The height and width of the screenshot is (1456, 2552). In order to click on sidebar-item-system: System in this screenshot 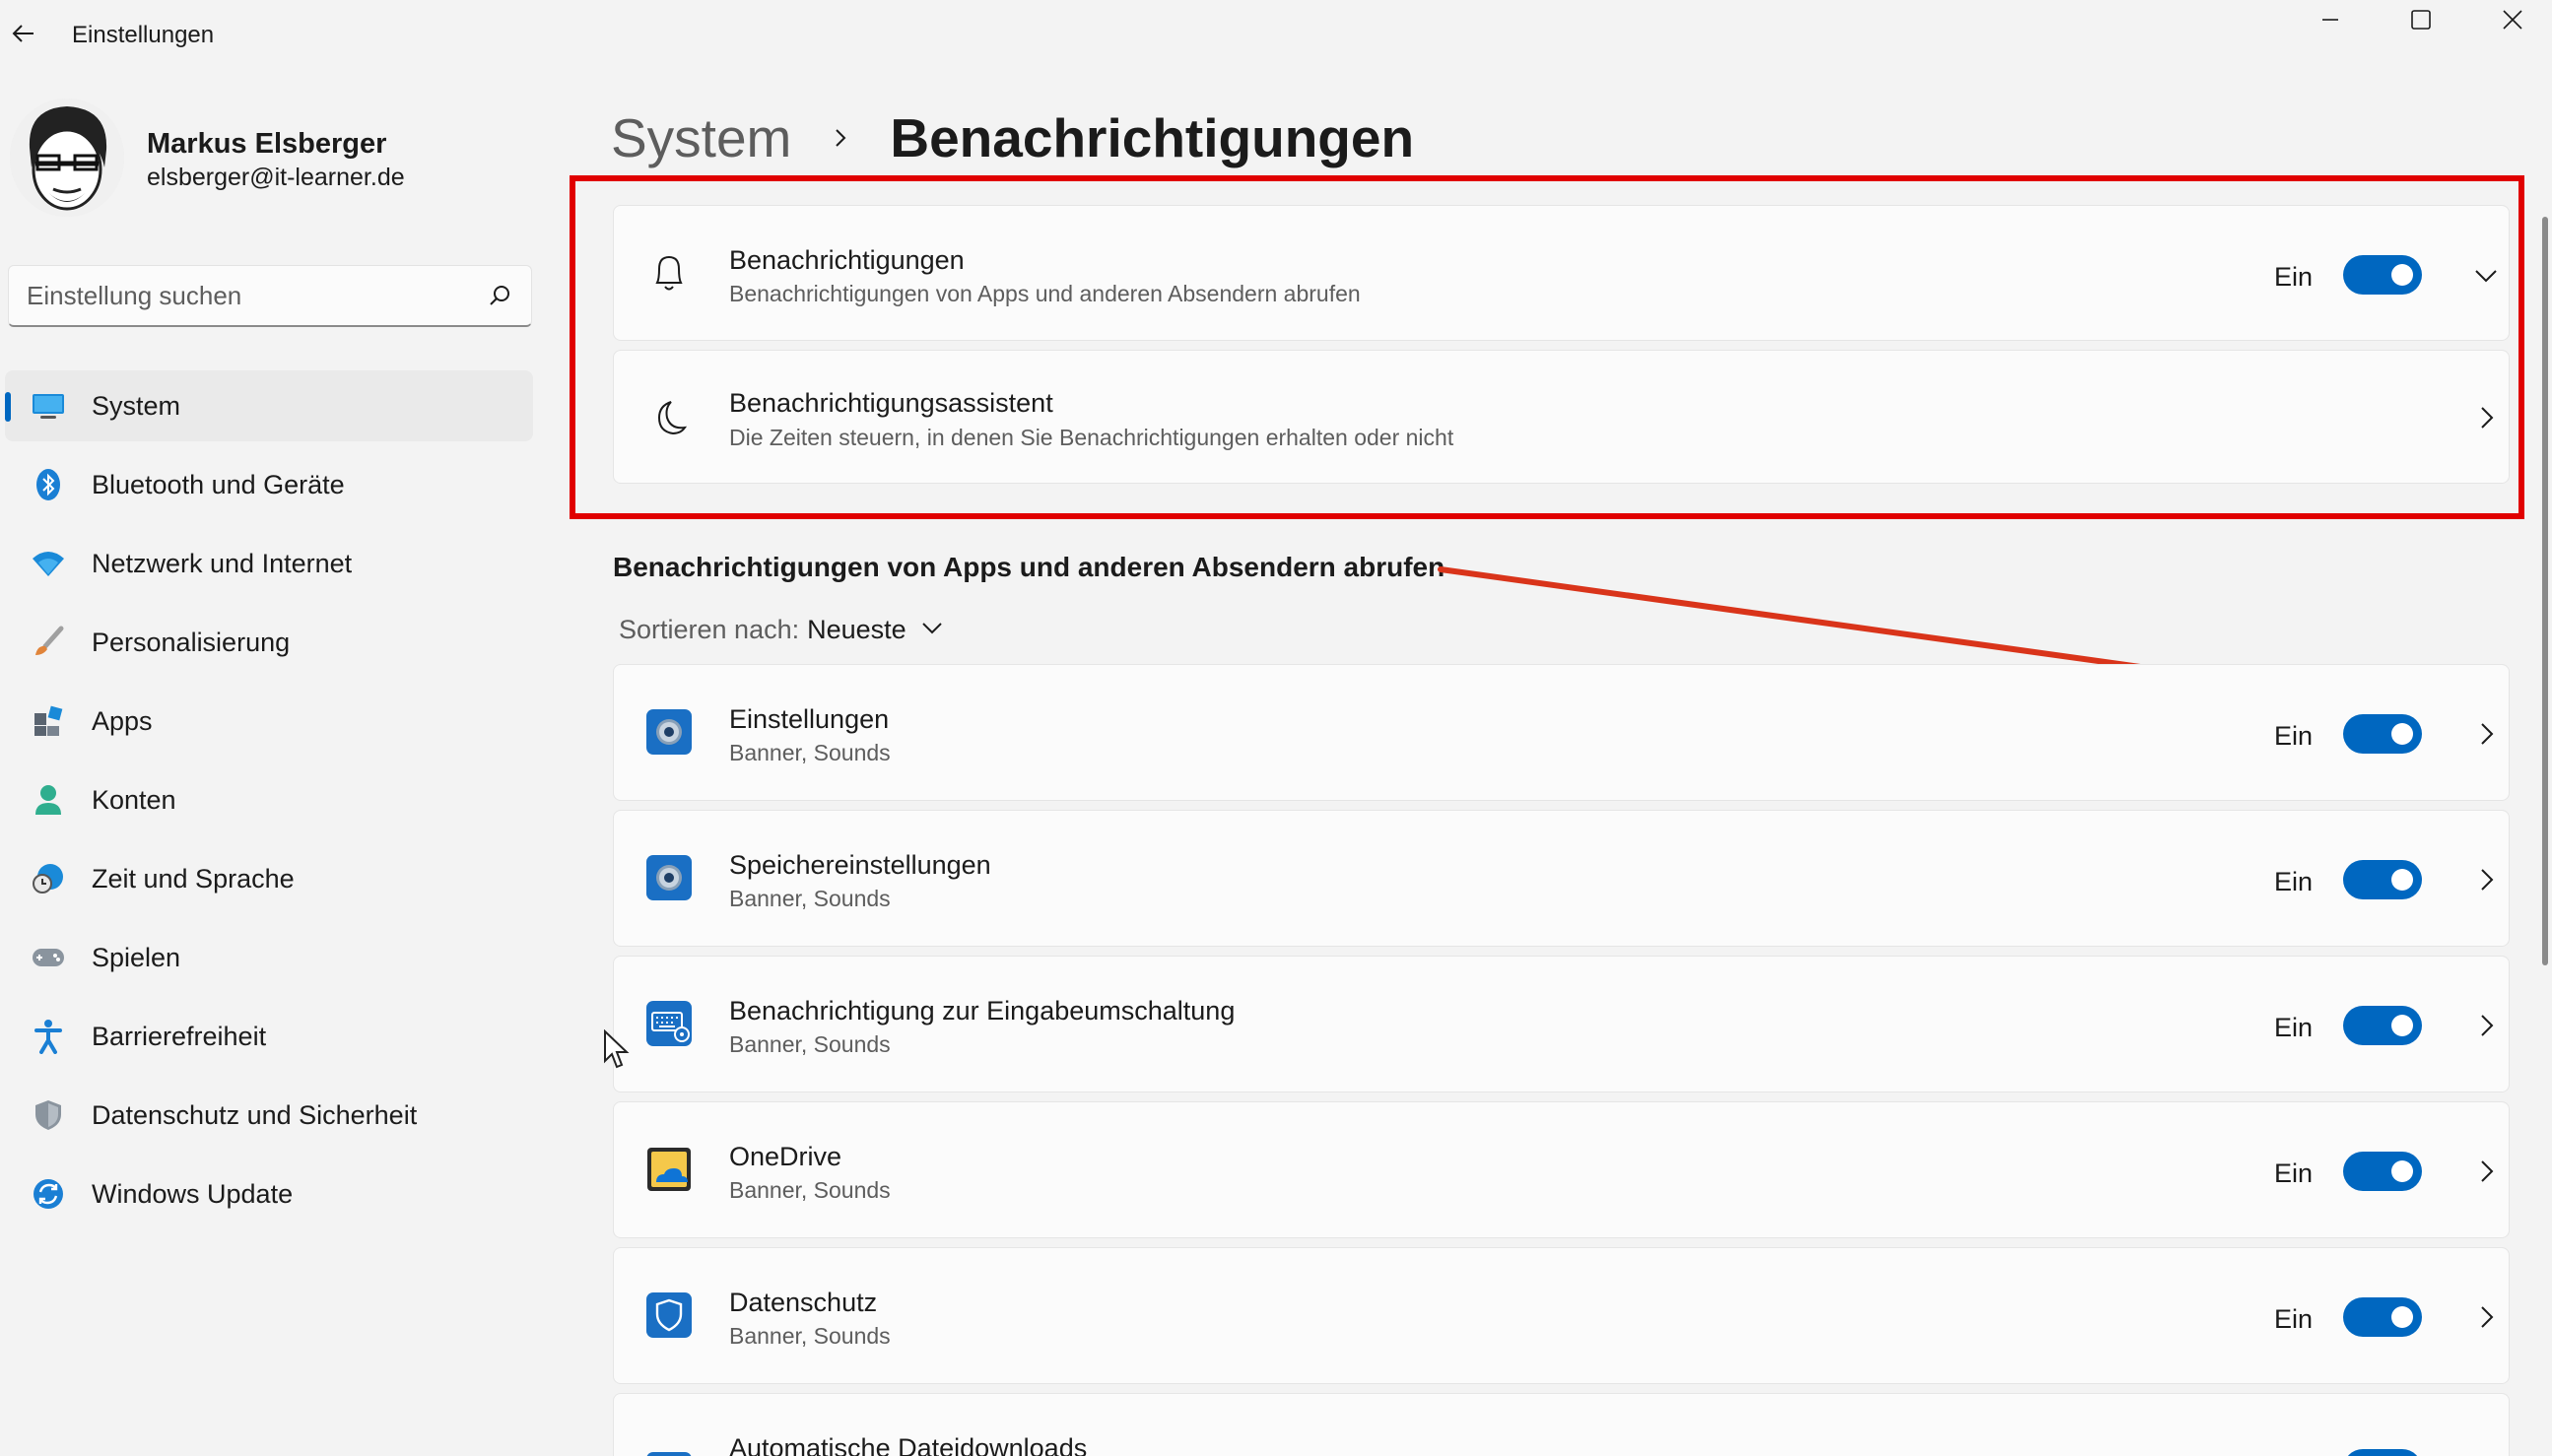, I will do `click(269, 405)`.